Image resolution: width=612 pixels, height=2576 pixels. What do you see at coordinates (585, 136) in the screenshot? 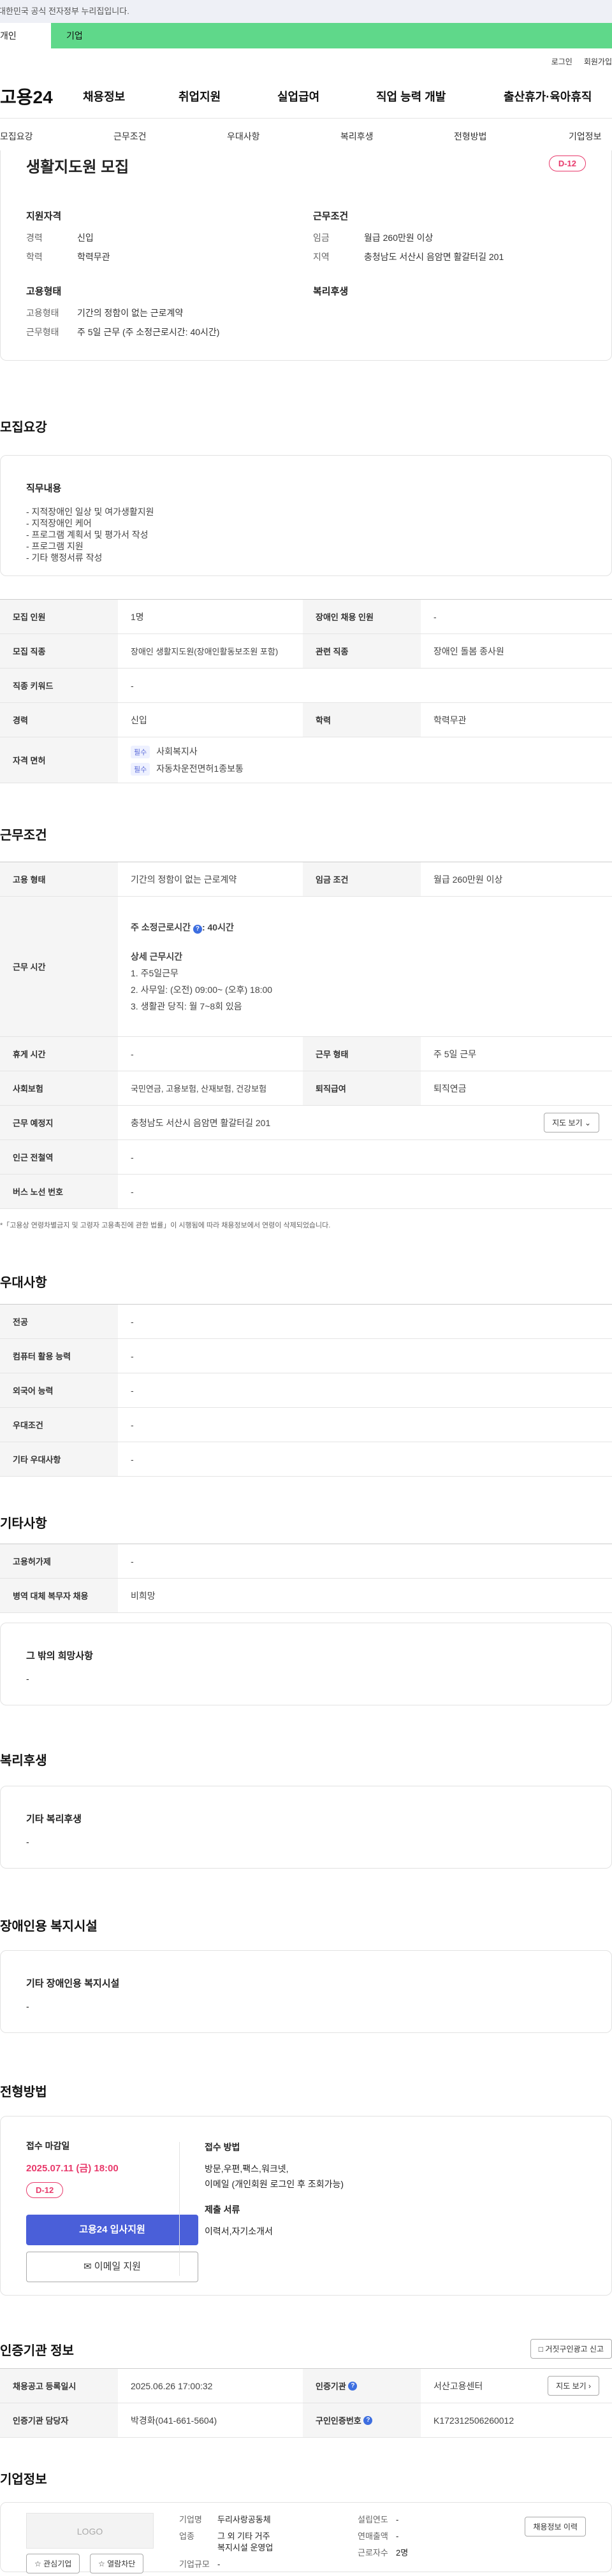
I see `subnav-company: 기업정보` at bounding box center [585, 136].